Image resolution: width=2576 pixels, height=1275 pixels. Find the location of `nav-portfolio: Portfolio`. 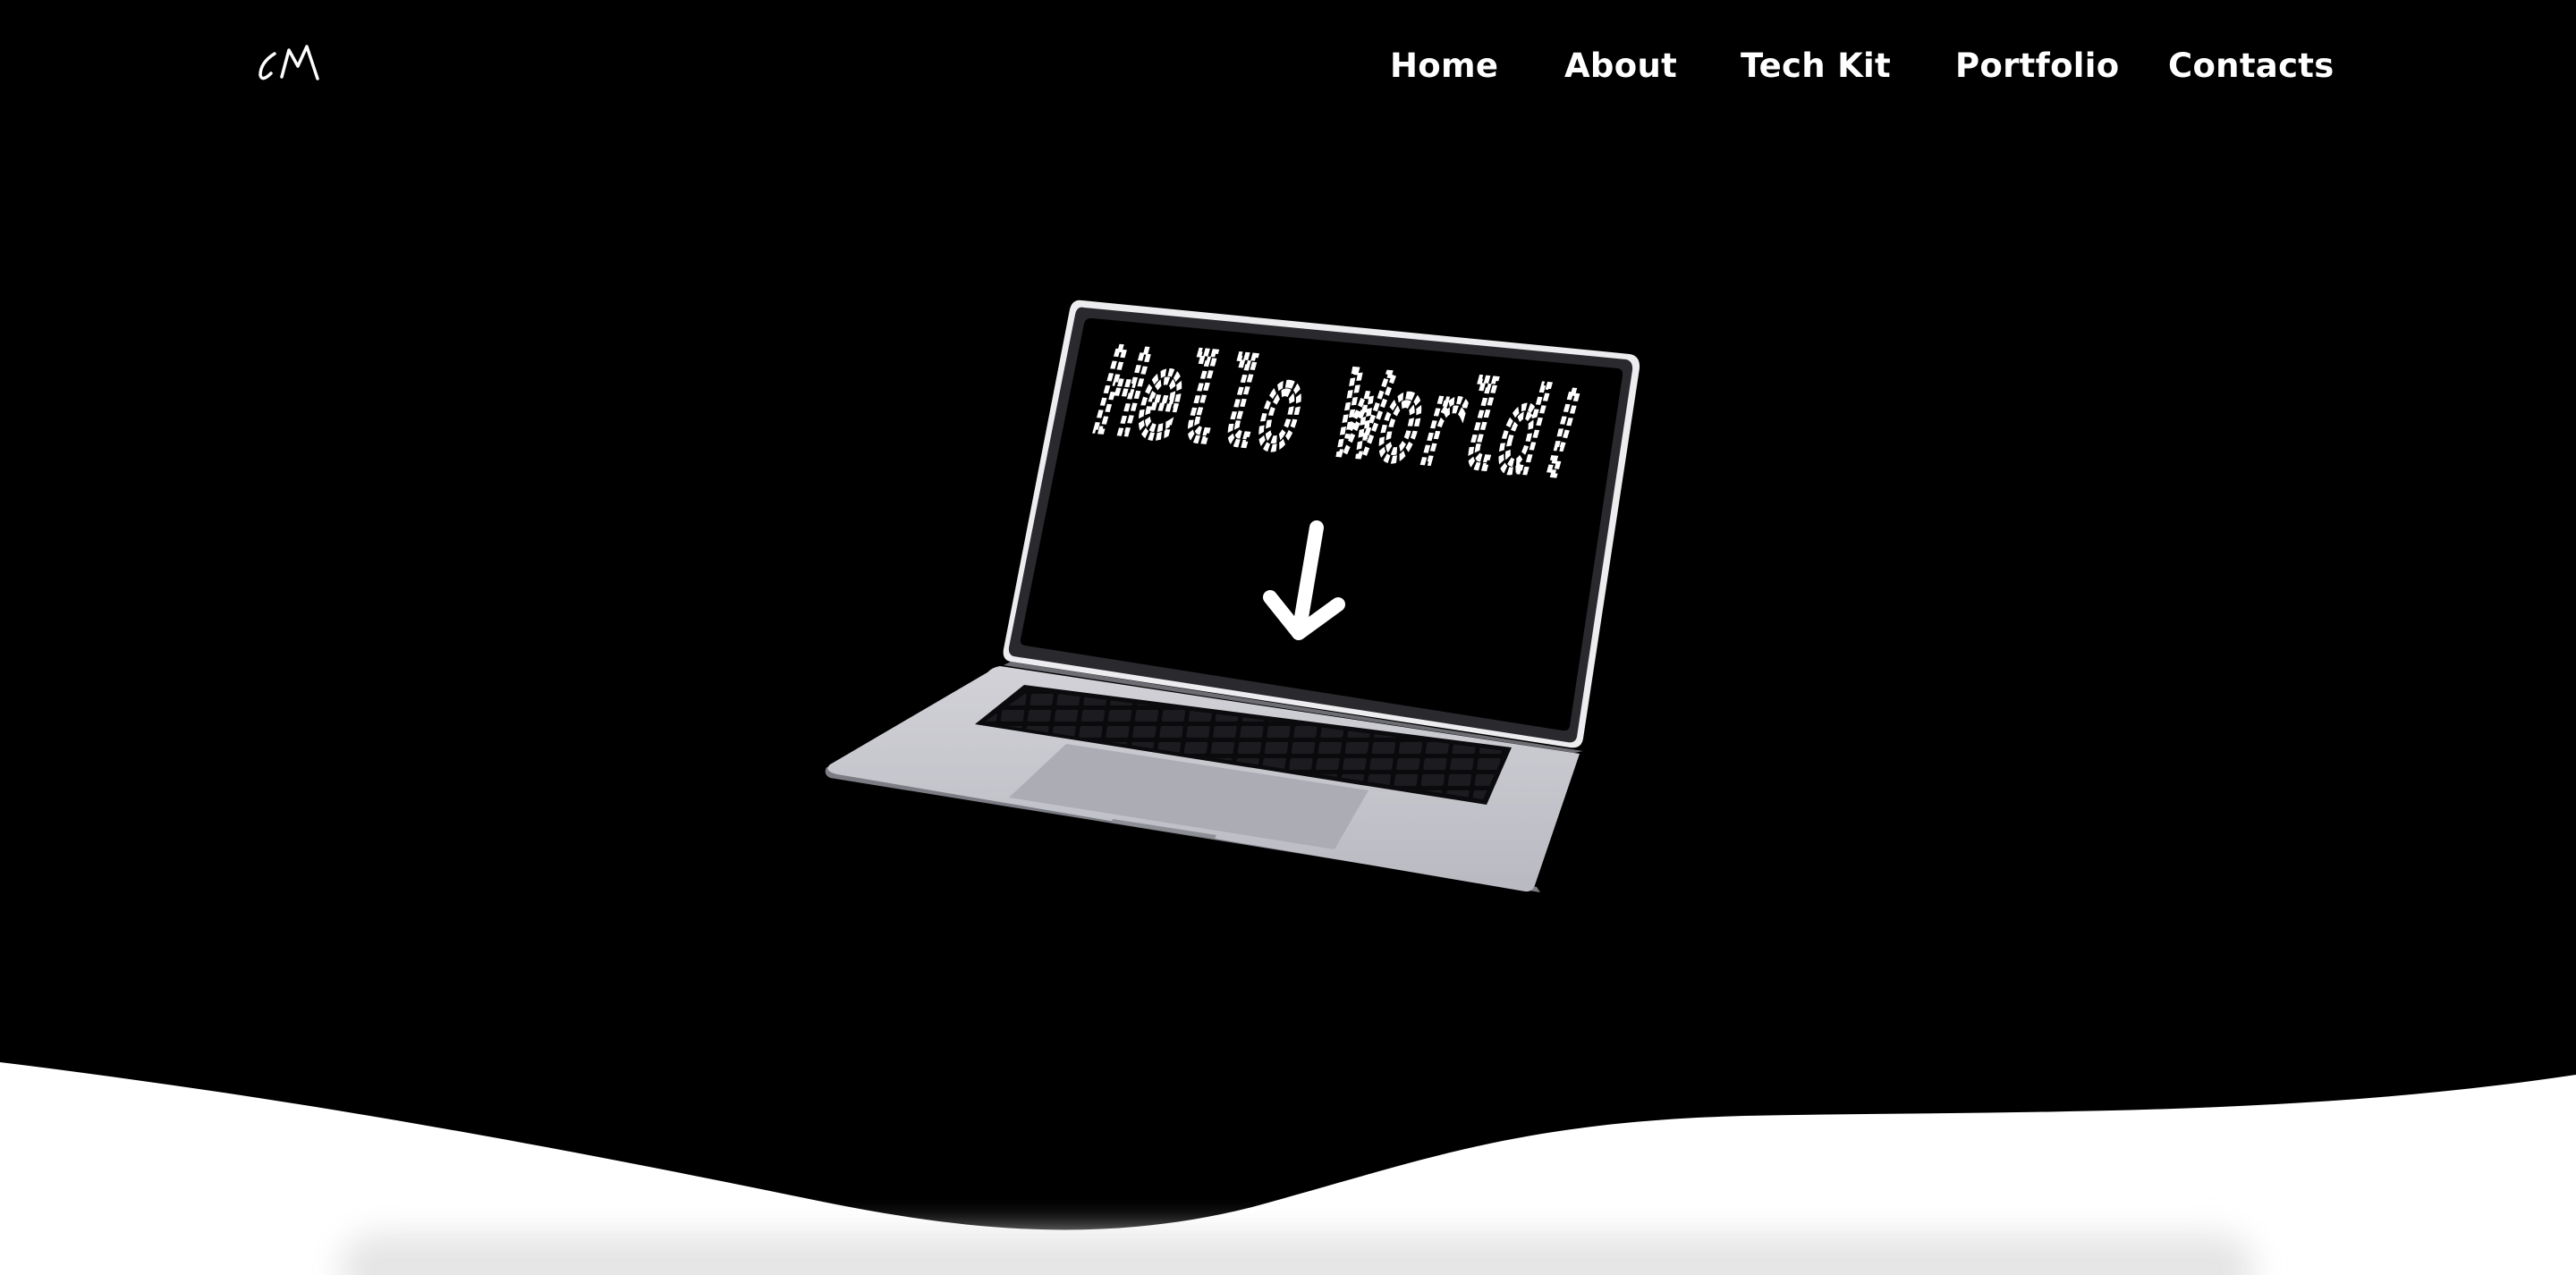

nav-portfolio: Portfolio is located at coordinates (2037, 66).